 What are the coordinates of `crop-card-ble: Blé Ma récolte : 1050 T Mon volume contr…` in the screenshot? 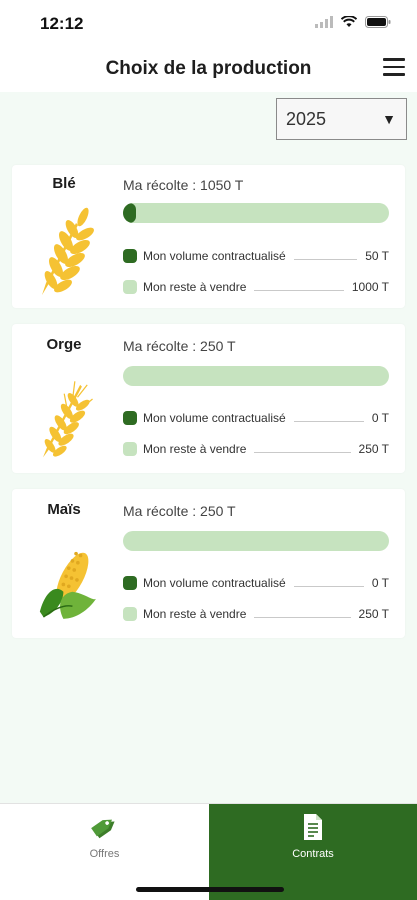 It's located at (208, 236).